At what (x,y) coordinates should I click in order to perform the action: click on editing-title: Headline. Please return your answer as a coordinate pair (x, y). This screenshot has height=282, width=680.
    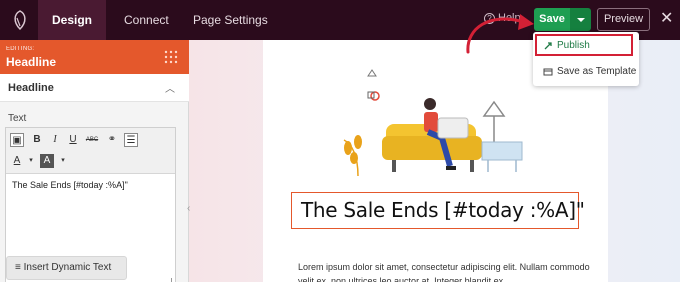
    Looking at the image, I should click on (31, 62).